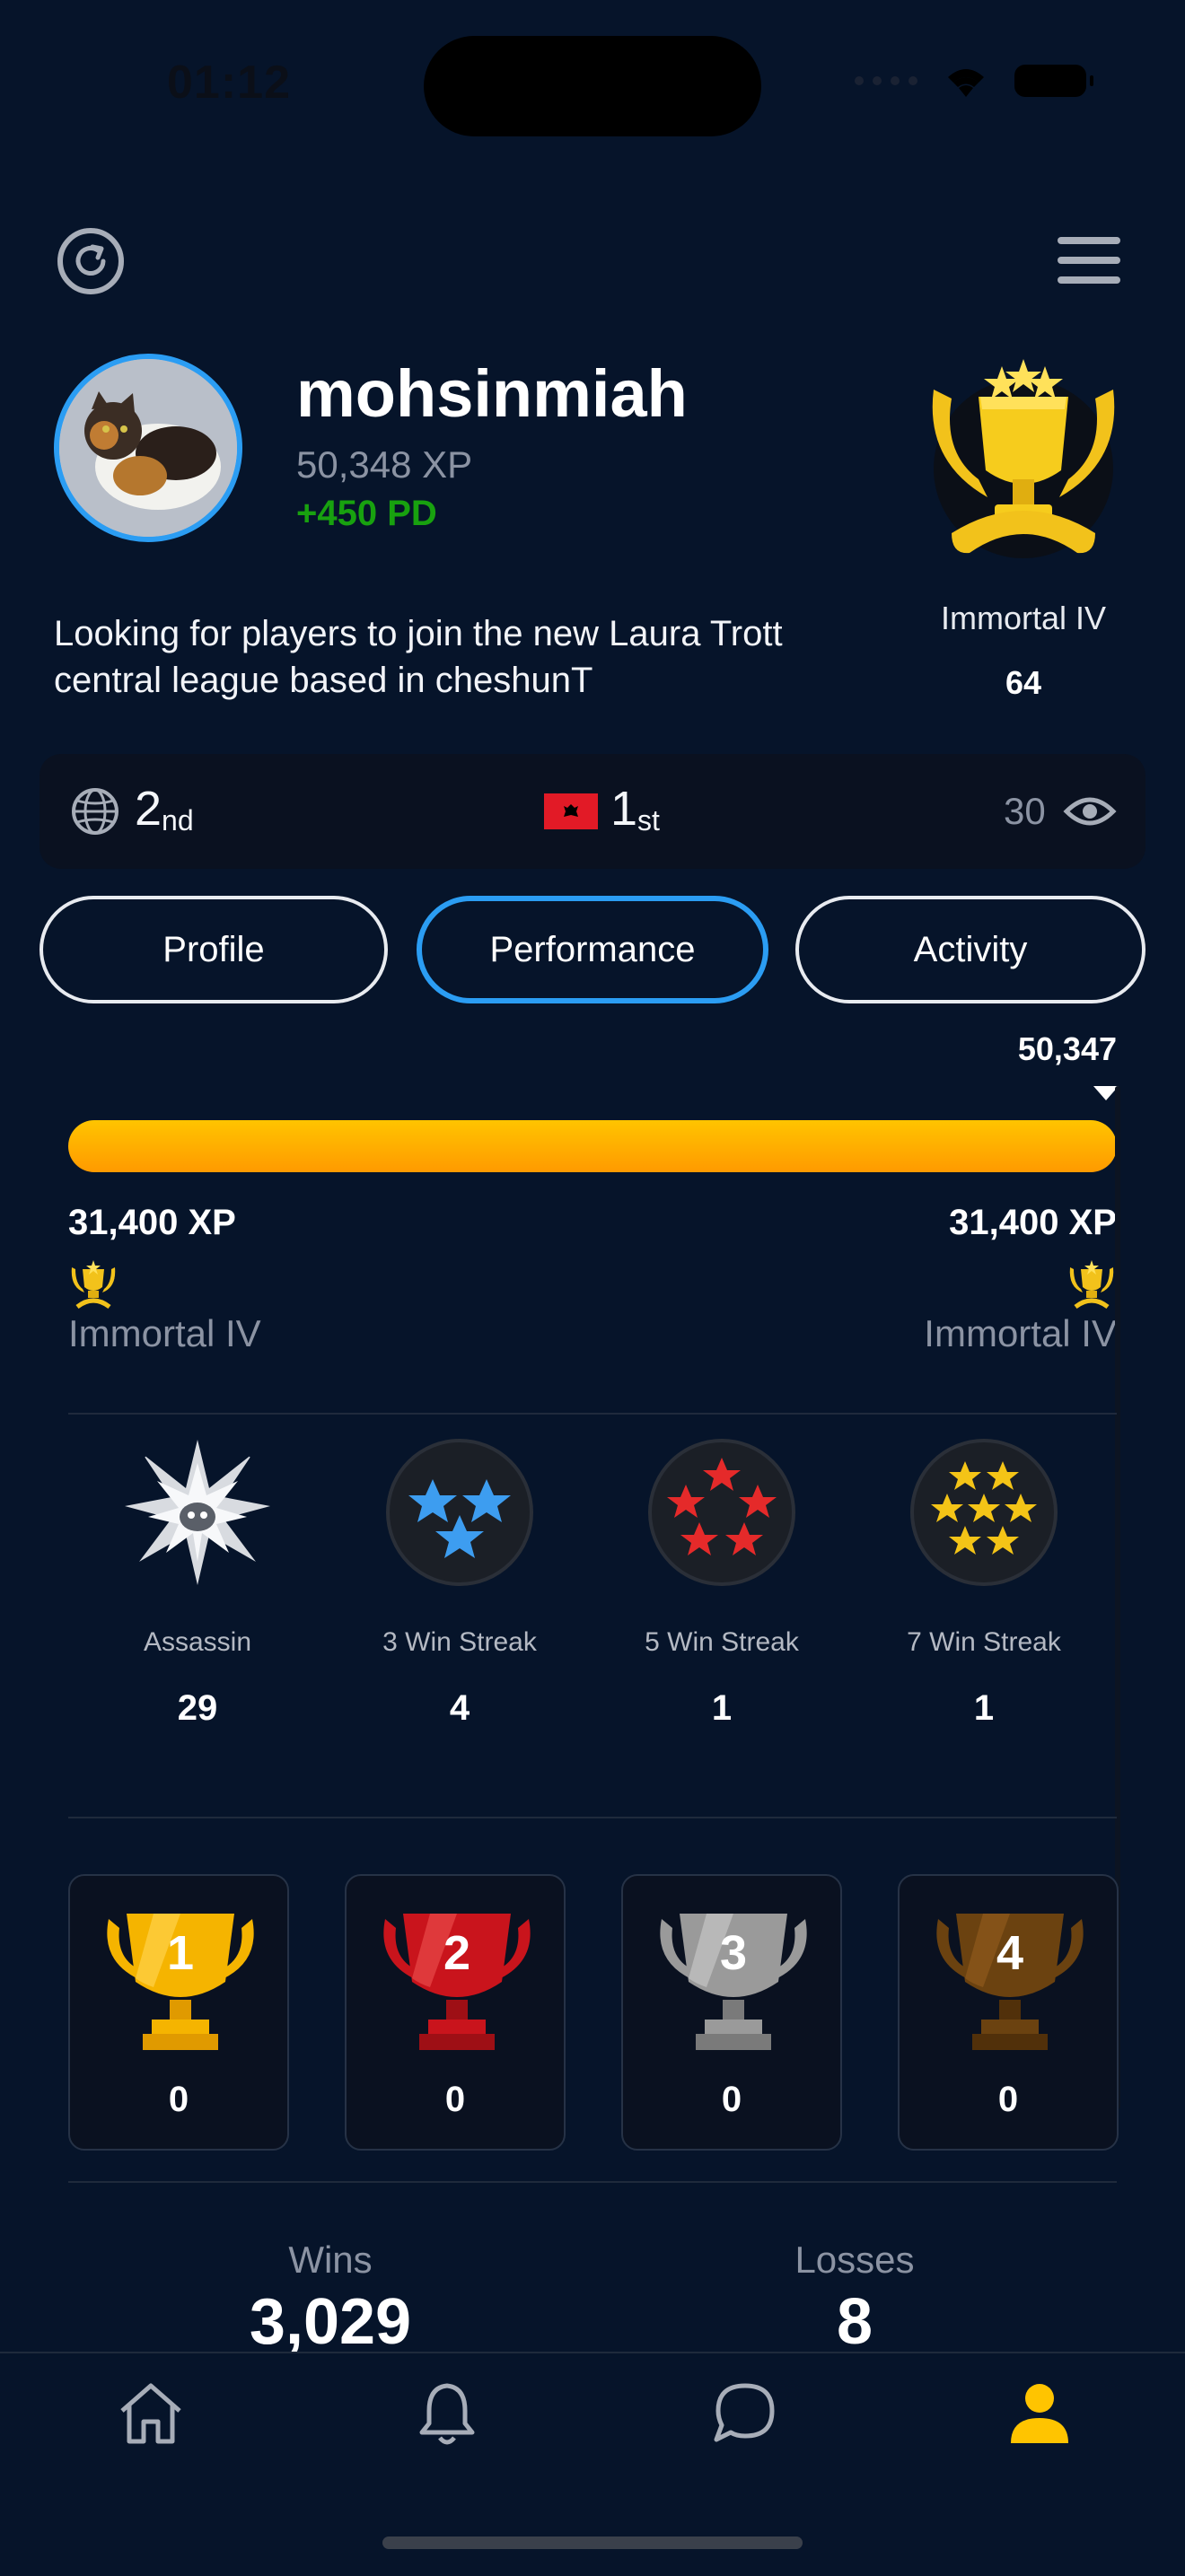 Image resolution: width=1185 pixels, height=2576 pixels. What do you see at coordinates (1009, 1953) in the screenshot?
I see `svg-text: 4` at bounding box center [1009, 1953].